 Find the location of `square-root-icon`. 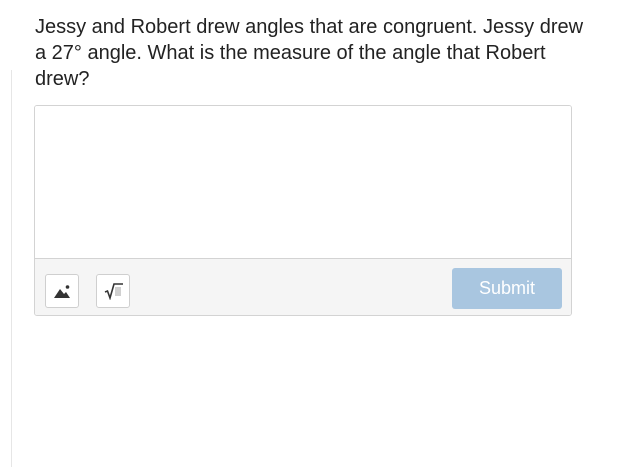

square-root-icon is located at coordinates (113, 291).